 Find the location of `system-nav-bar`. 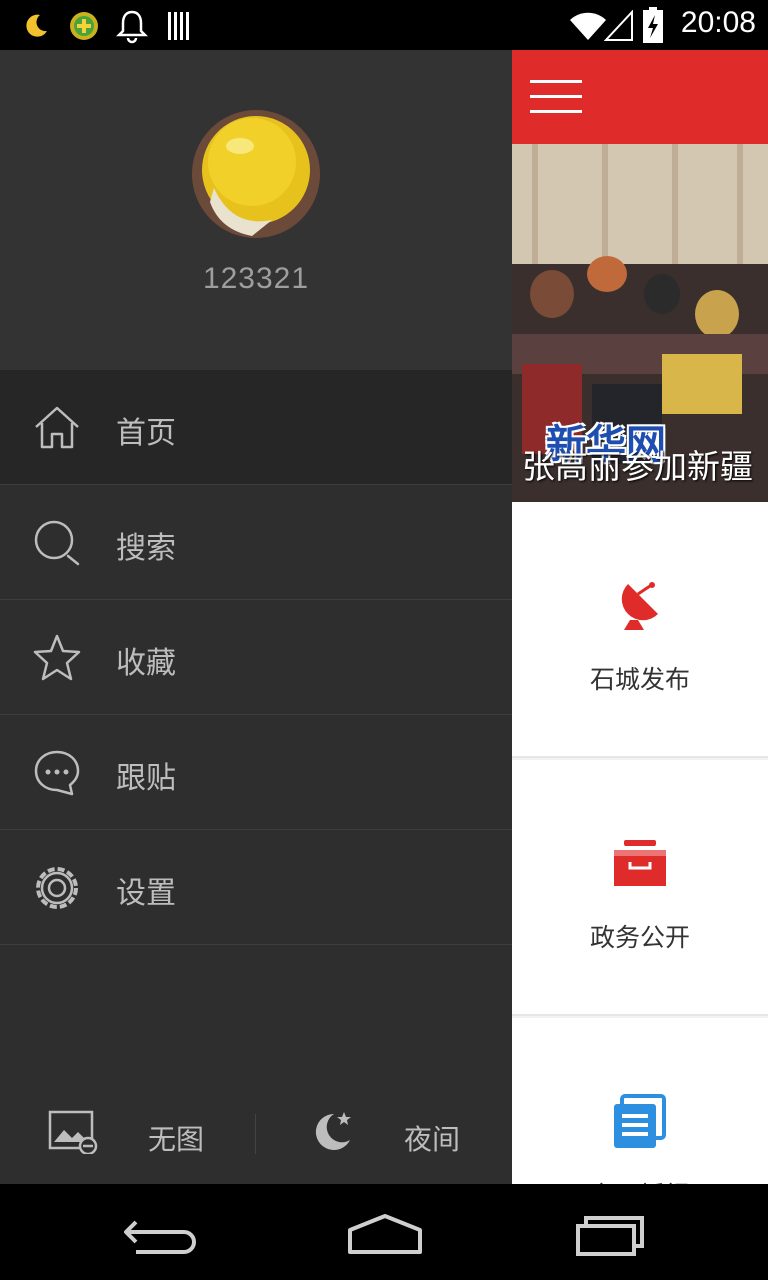

system-nav-bar is located at coordinates (384, 1232).